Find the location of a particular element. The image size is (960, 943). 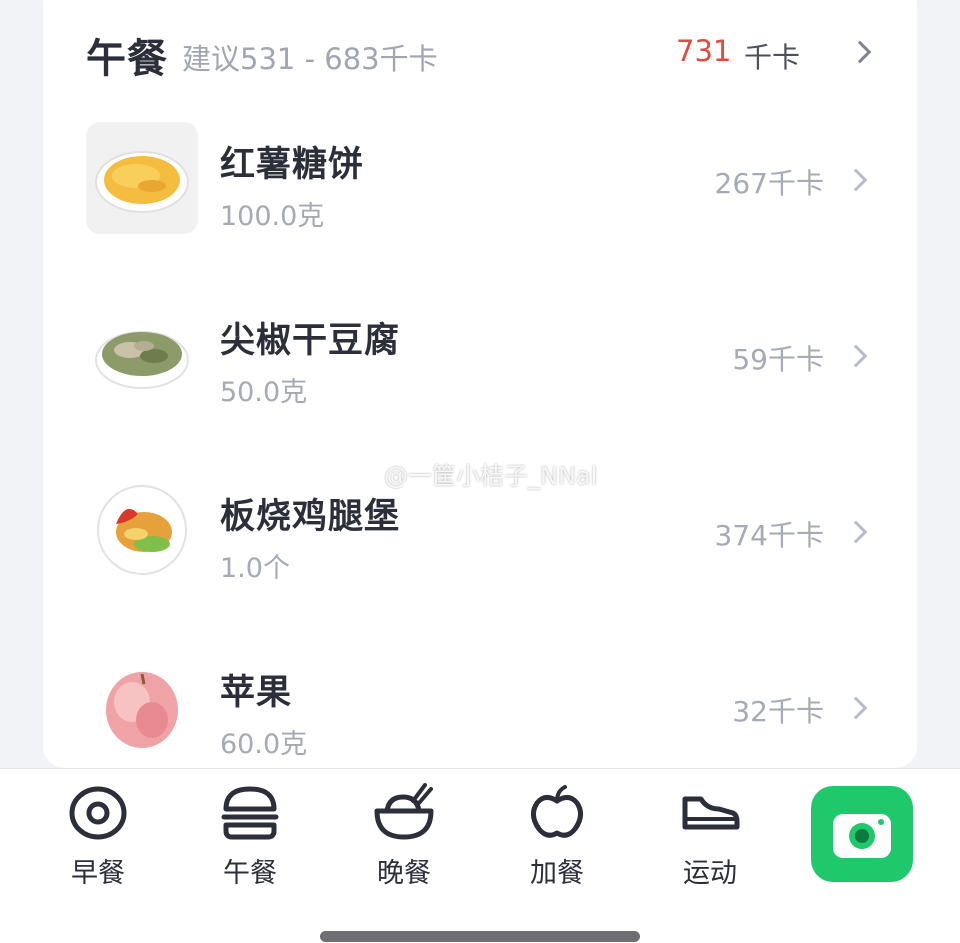

watermark-text: @一筐小桔子_NNal is located at coordinates (491, 476).